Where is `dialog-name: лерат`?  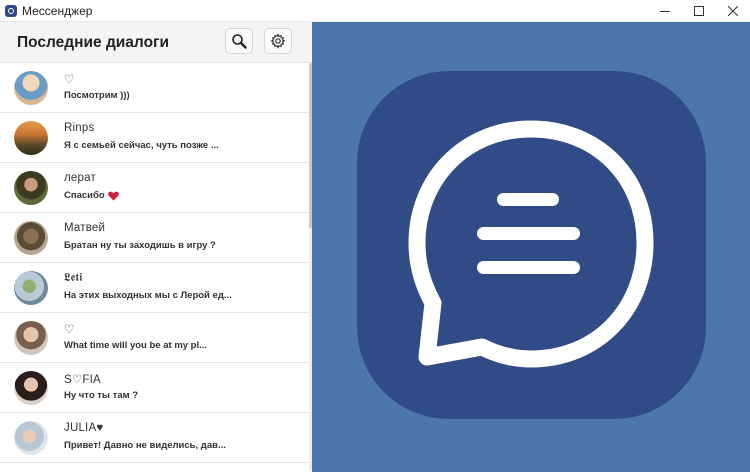
dialog-name: лерат is located at coordinates (80, 178).